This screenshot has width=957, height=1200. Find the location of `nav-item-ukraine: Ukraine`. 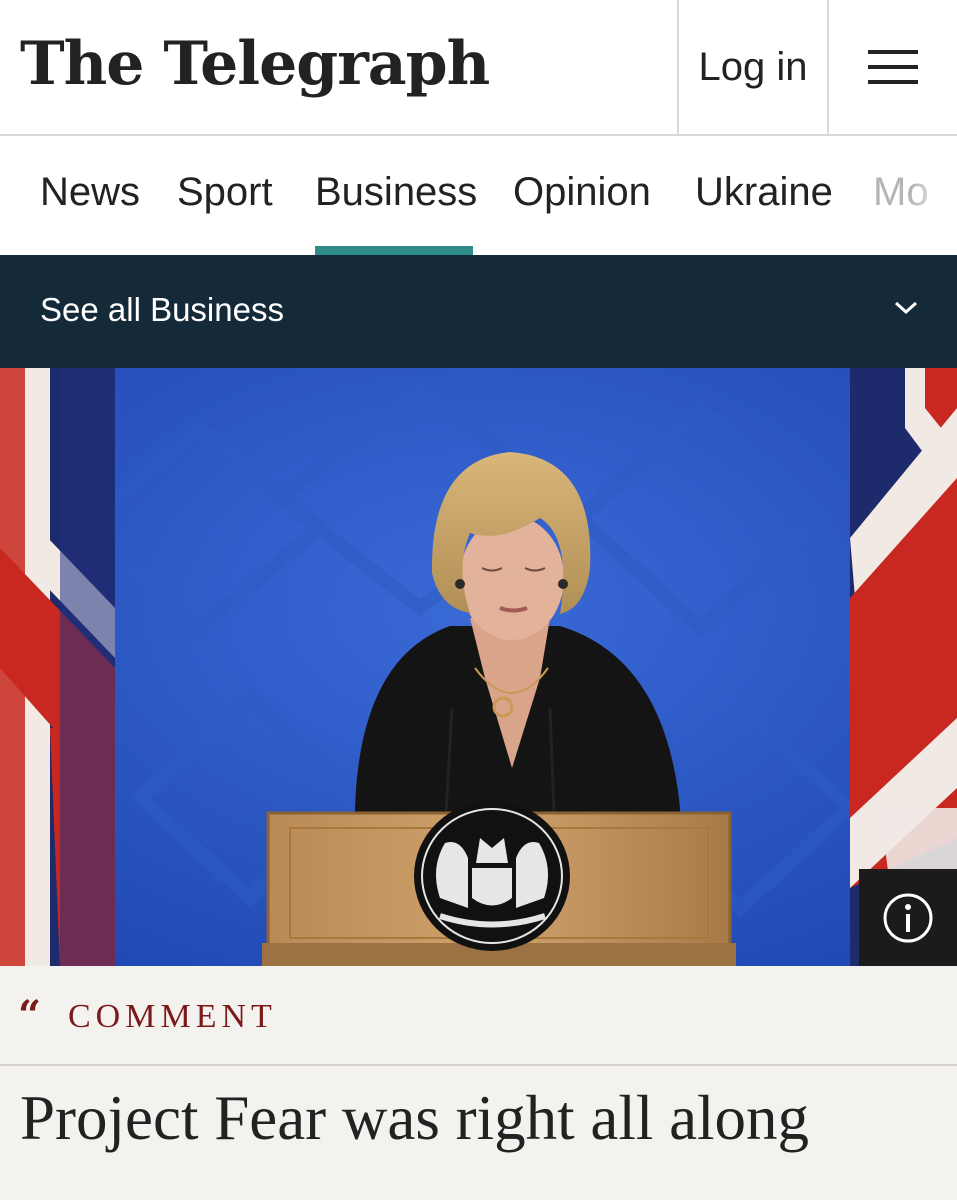

nav-item-ukraine: Ukraine is located at coordinates (764, 195).